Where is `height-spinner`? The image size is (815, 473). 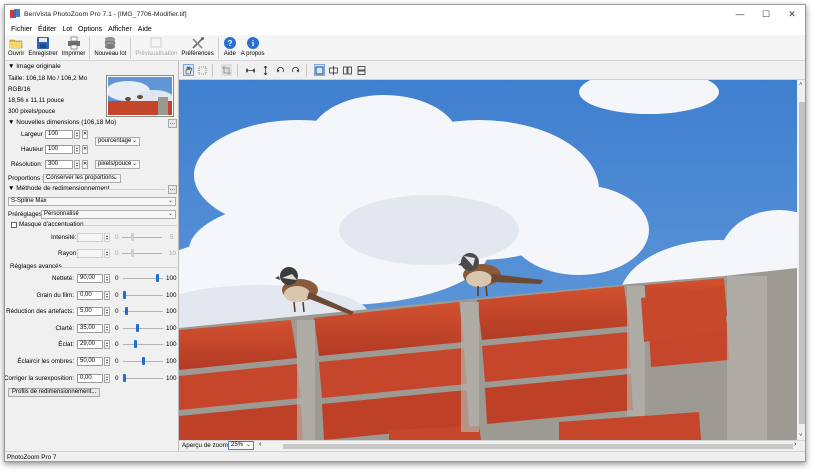 height-spinner is located at coordinates (77, 149).